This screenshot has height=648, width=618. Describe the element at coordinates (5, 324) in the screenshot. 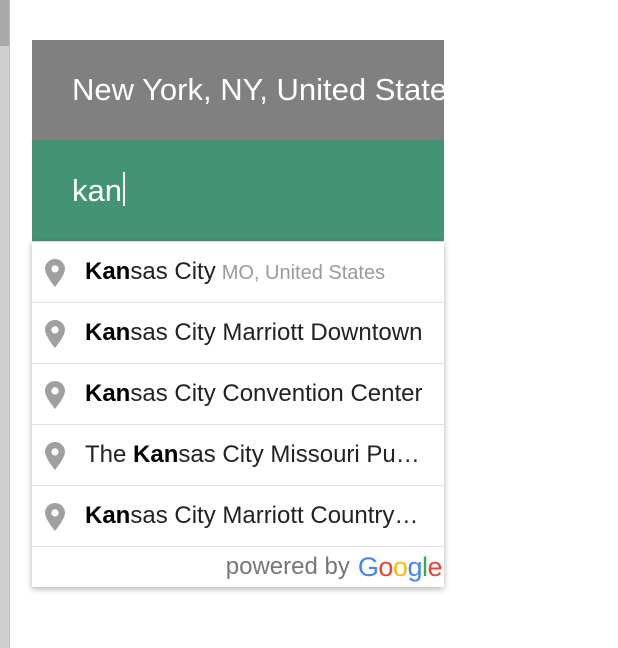

I see `window-edge` at that location.